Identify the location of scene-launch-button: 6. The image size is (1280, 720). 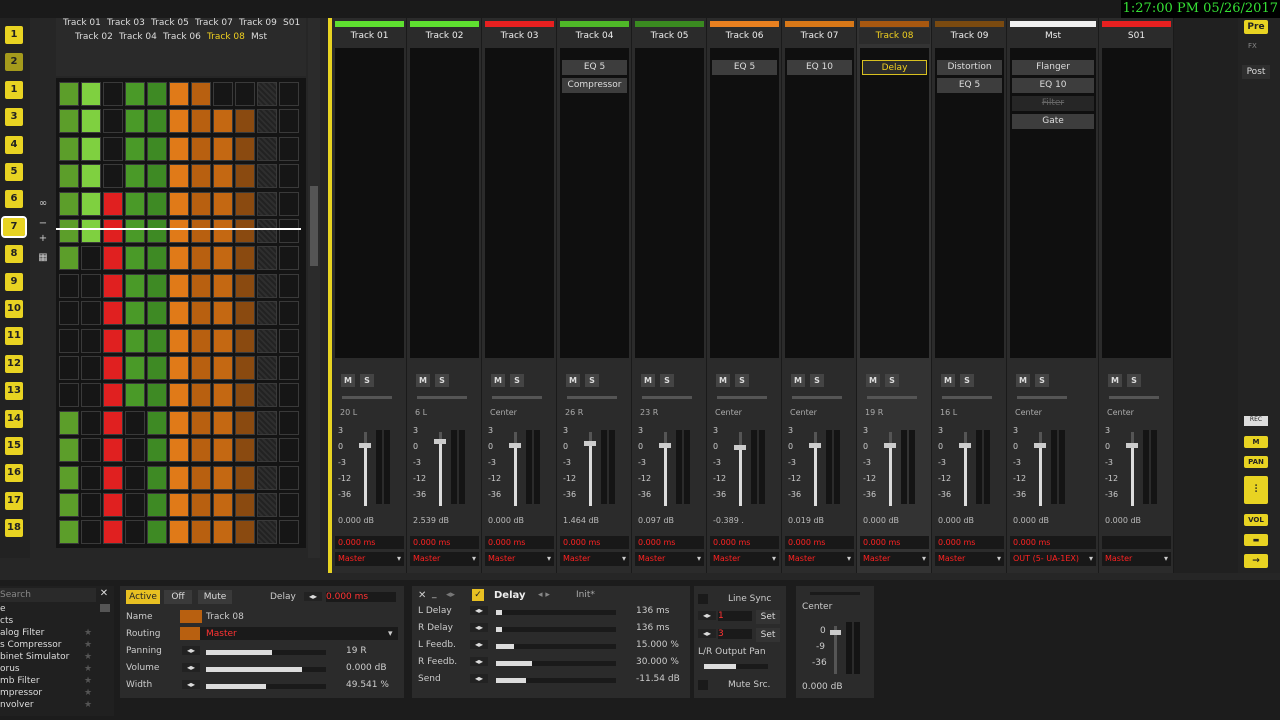
(14, 199).